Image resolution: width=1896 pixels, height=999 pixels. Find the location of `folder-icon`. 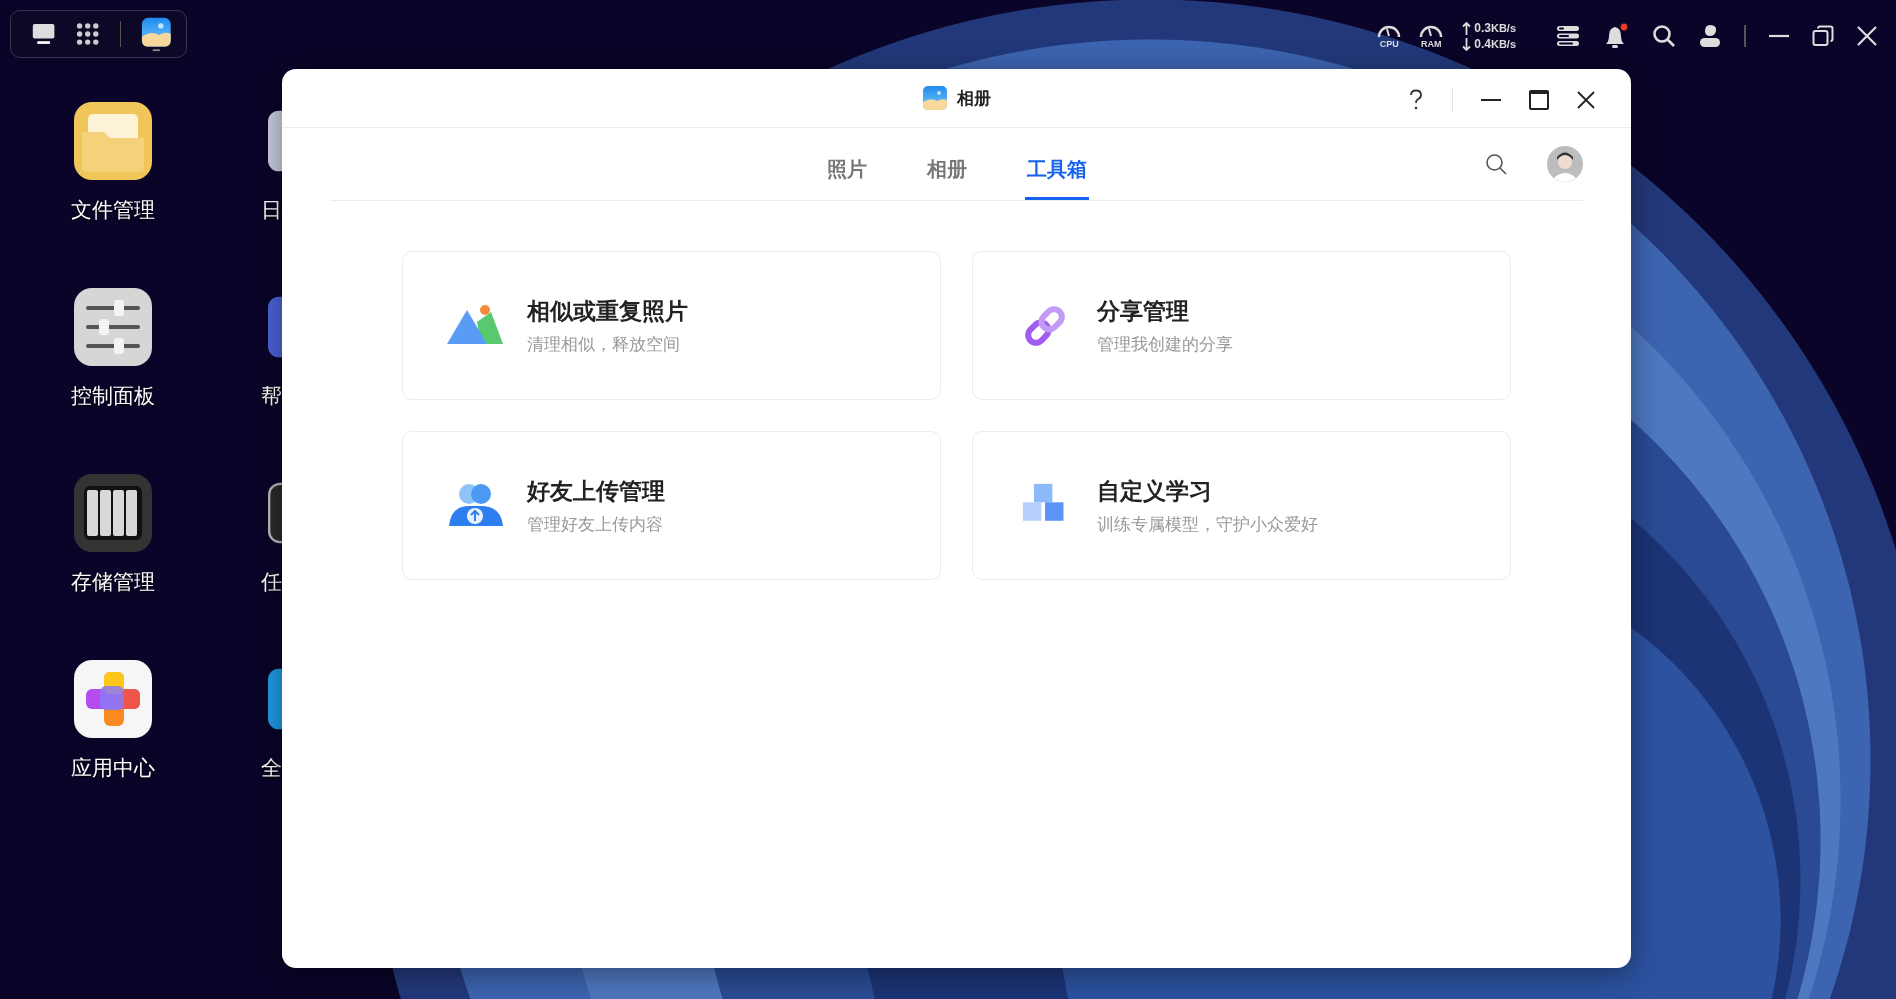

folder-icon is located at coordinates (113, 141).